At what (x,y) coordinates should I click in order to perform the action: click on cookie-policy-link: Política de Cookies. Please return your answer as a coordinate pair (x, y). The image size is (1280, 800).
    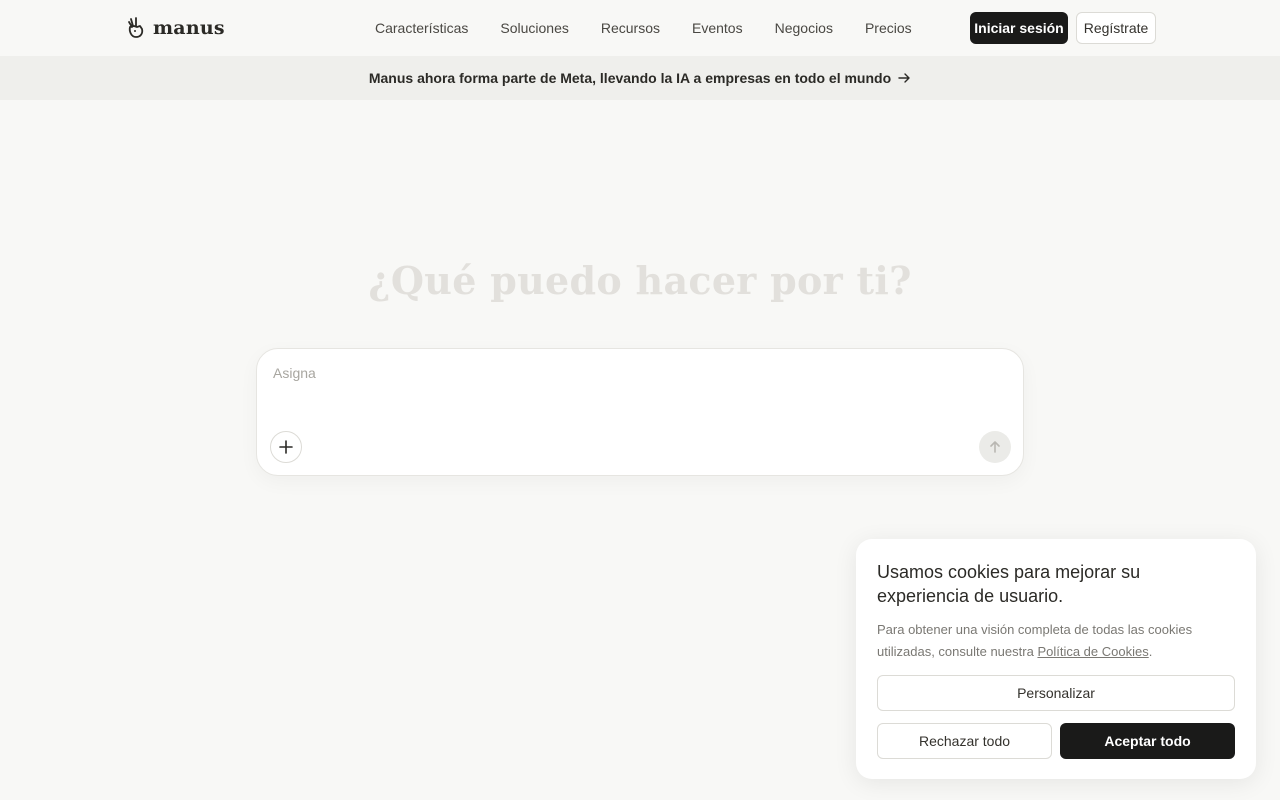
    Looking at the image, I should click on (1092, 651).